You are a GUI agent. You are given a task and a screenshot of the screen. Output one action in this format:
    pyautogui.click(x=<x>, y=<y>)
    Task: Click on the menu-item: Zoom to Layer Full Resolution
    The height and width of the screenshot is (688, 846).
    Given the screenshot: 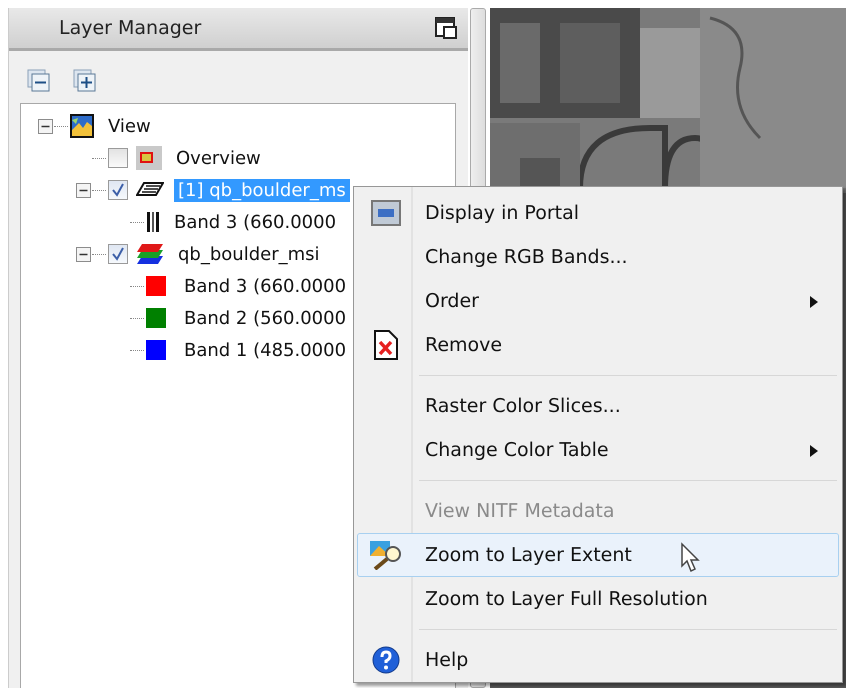 What is the action you would take?
    pyautogui.click(x=598, y=599)
    